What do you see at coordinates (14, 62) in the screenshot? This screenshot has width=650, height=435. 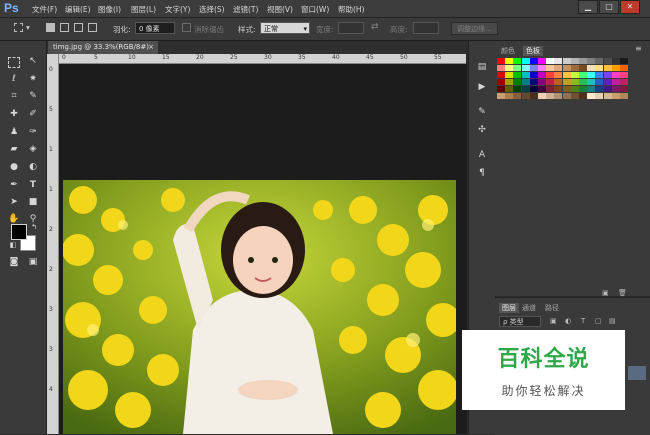 I see `rect-marquee-icon` at bounding box center [14, 62].